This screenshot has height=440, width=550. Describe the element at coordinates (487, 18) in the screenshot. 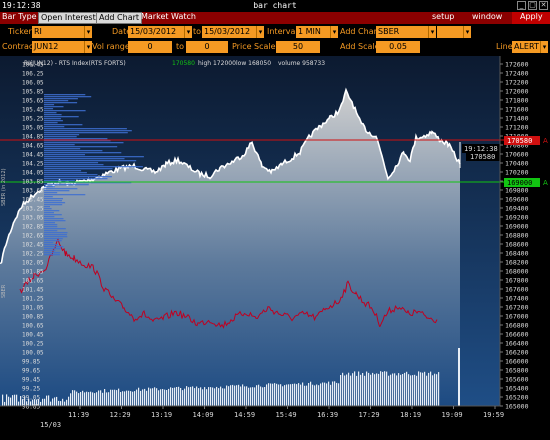

I see `menu-window: window` at that location.